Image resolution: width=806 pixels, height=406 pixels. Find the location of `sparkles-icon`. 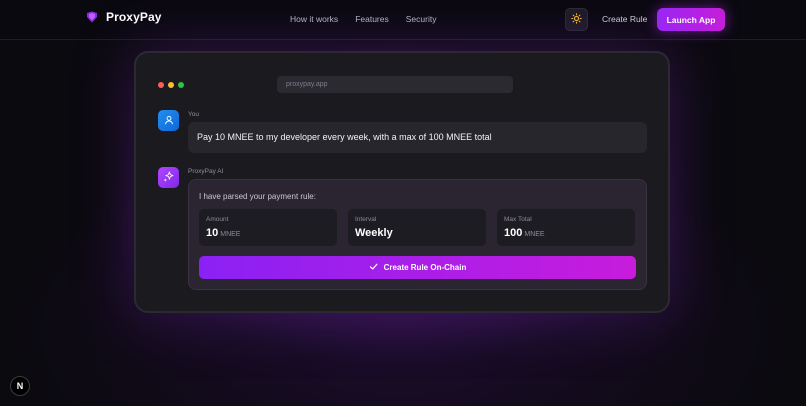

sparkles-icon is located at coordinates (168, 178).